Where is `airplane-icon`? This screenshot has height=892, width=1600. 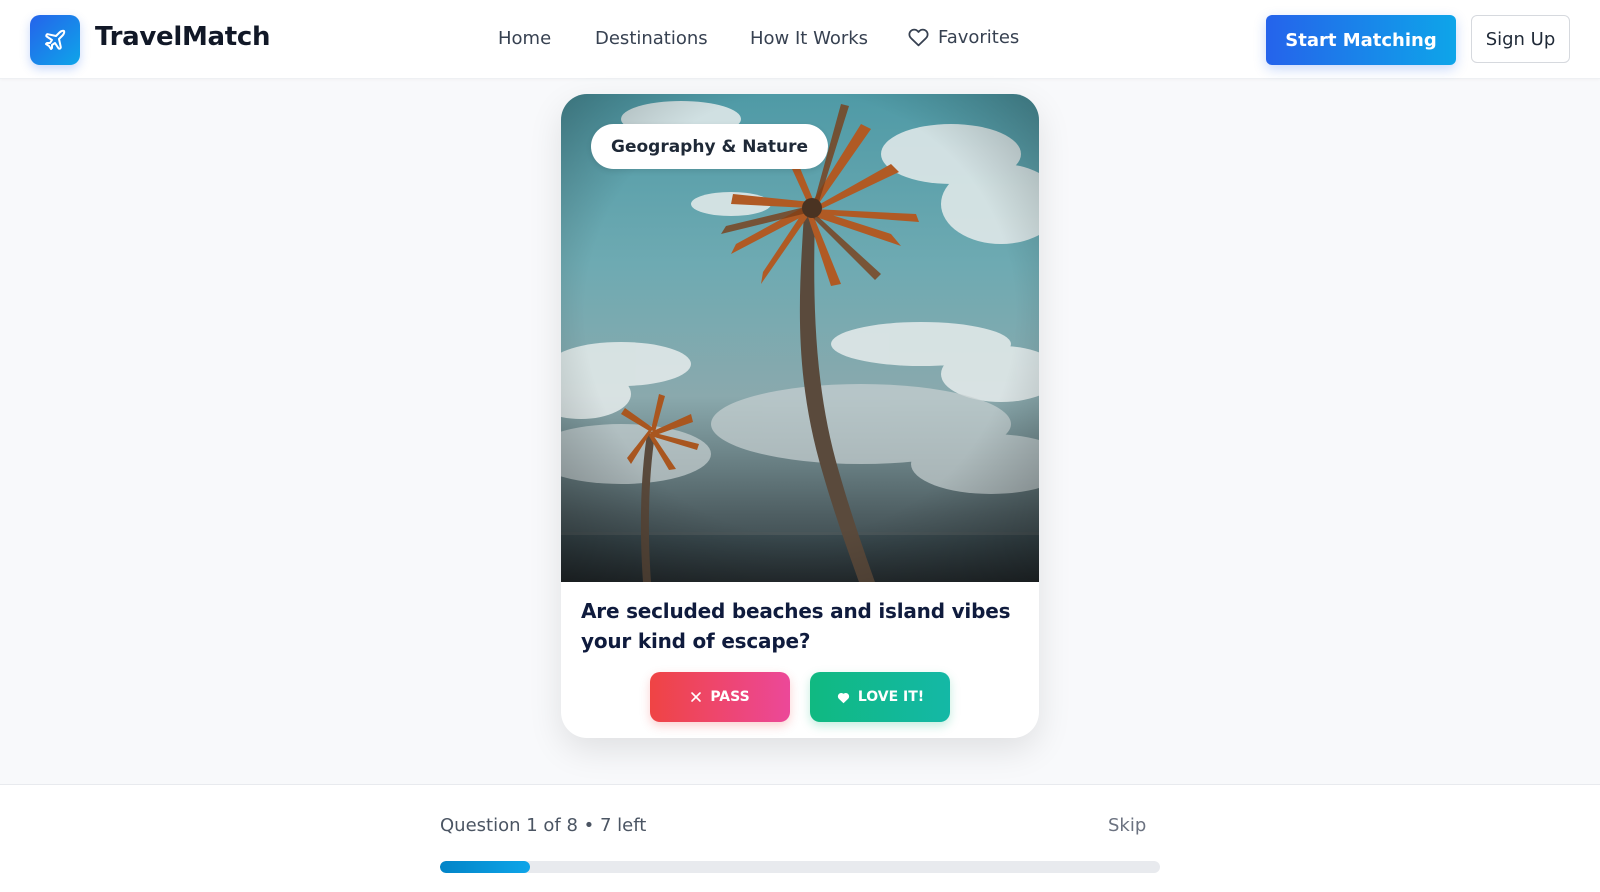
airplane-icon is located at coordinates (55, 39).